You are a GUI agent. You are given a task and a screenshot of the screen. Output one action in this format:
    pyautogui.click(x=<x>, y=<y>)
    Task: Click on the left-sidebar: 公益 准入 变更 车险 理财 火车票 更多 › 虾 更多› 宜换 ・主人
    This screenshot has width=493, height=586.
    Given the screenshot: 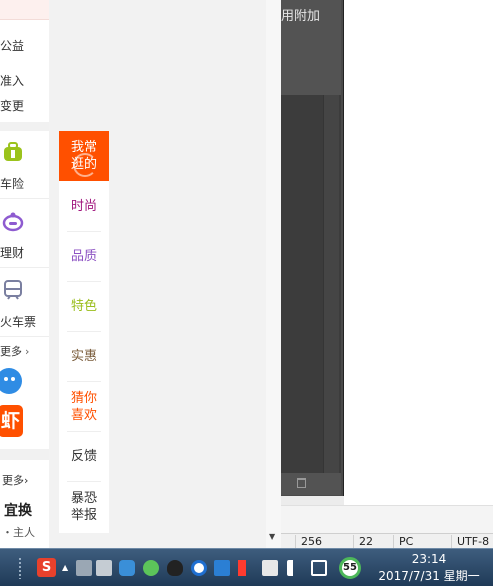 What is the action you would take?
    pyautogui.click(x=24, y=274)
    